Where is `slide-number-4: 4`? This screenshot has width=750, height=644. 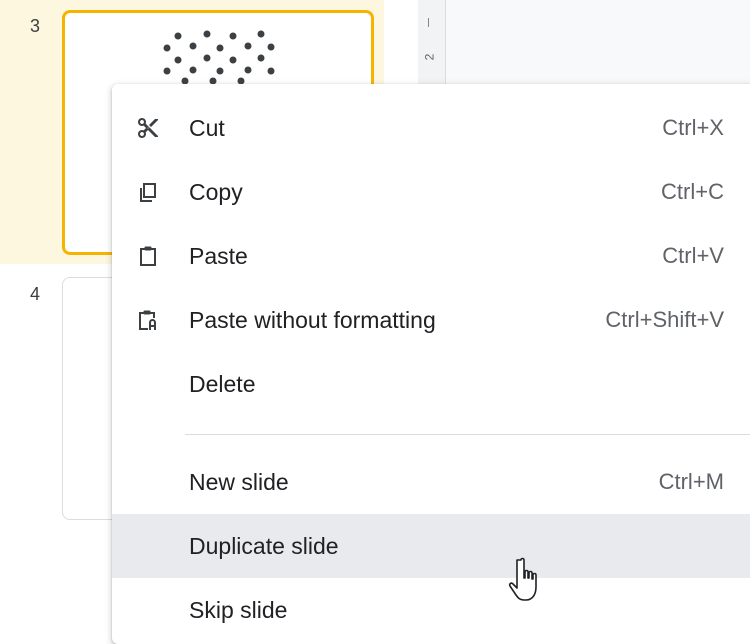 slide-number-4: 4 is located at coordinates (35, 294).